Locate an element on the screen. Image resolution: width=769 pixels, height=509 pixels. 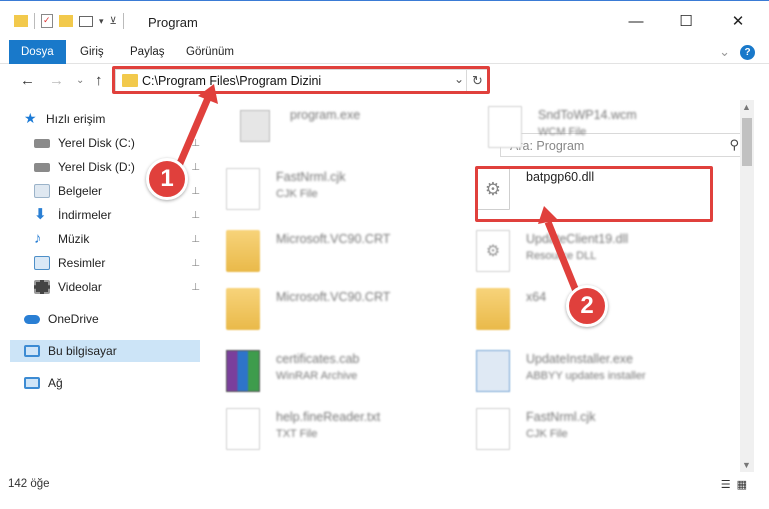
callout-step-2: 2 is located at coordinates (587, 306).